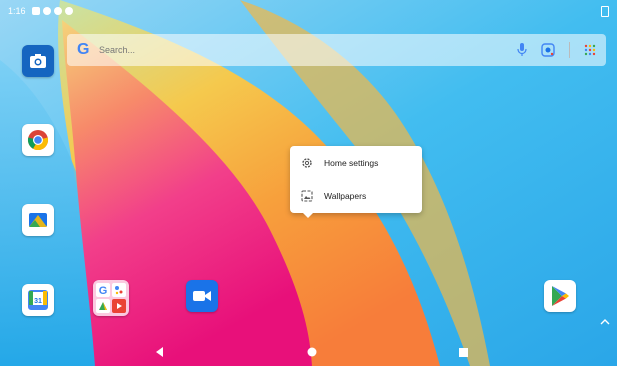 This screenshot has height=366, width=617. What do you see at coordinates (57, 11) in the screenshot?
I see `settings-notification-icon` at bounding box center [57, 11].